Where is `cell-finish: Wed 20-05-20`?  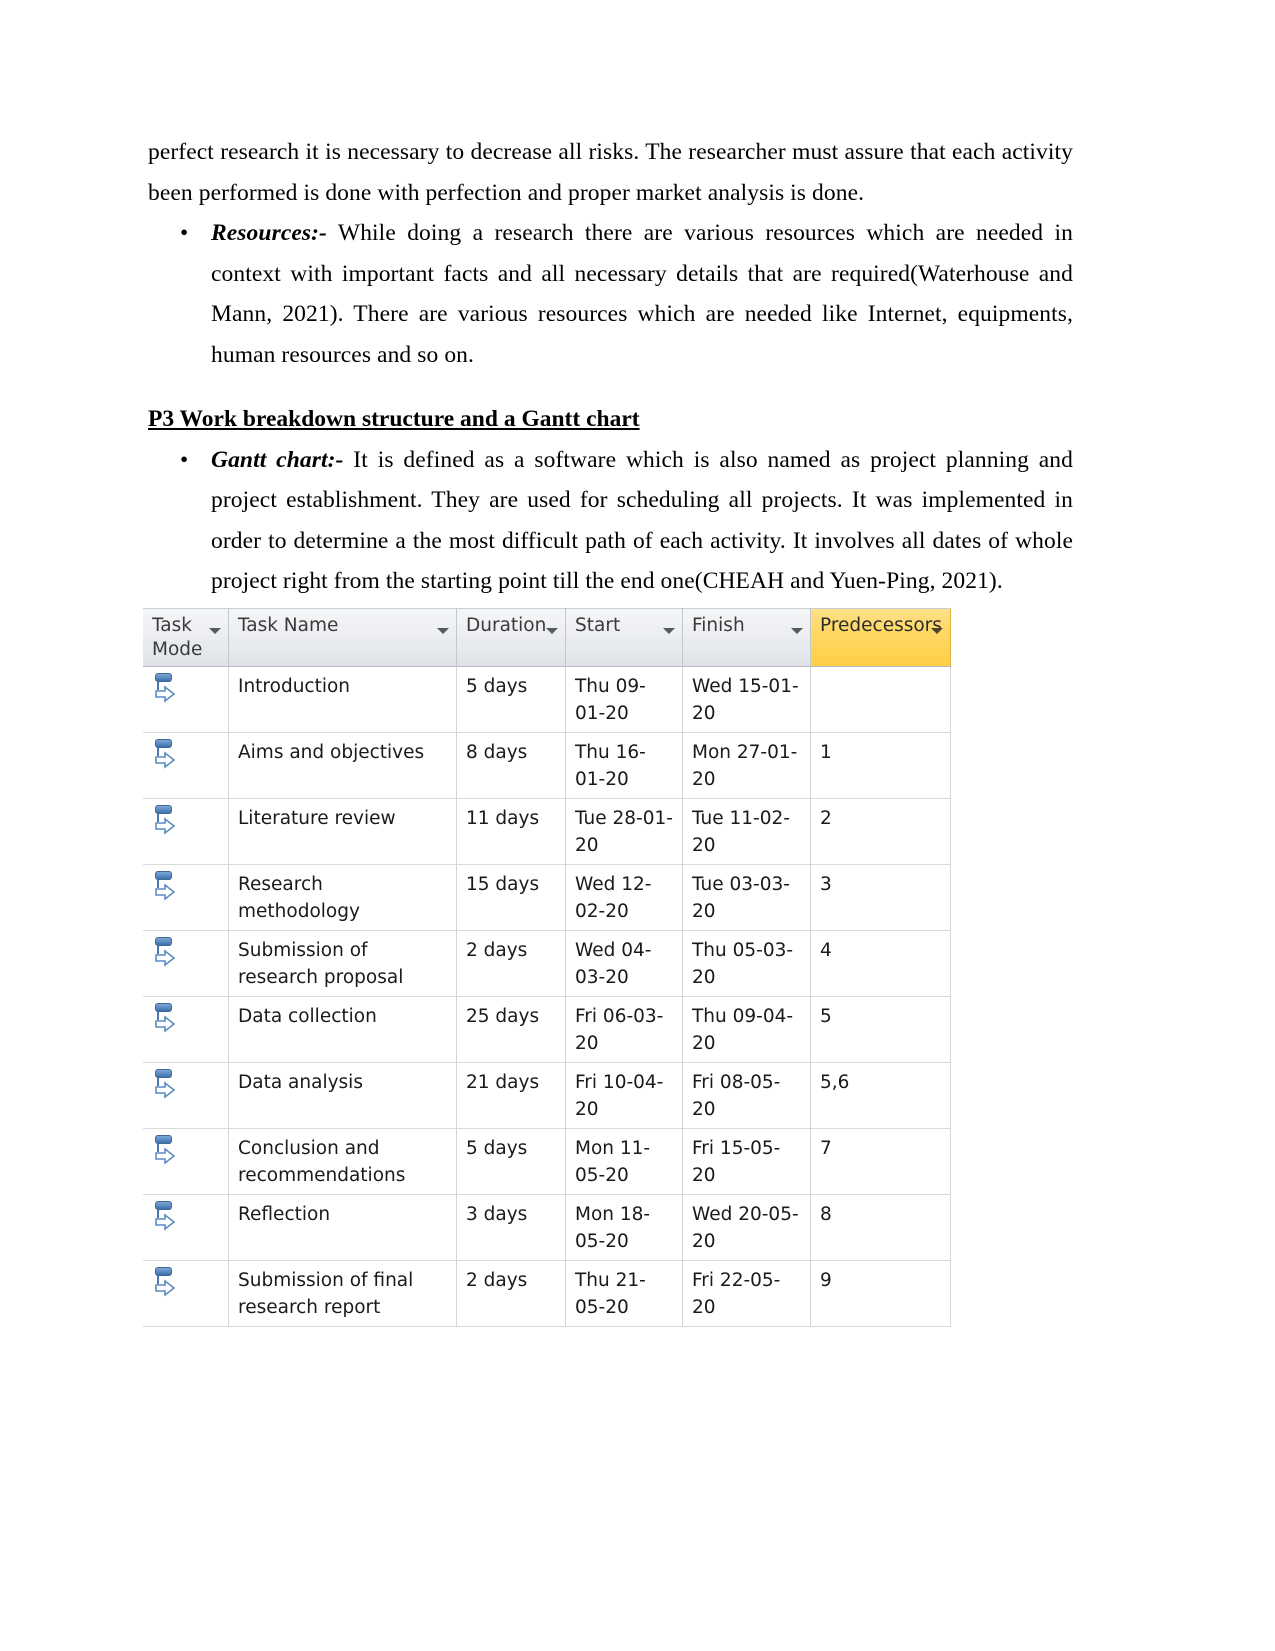 cell-finish: Wed 20-05-20 is located at coordinates (747, 1228).